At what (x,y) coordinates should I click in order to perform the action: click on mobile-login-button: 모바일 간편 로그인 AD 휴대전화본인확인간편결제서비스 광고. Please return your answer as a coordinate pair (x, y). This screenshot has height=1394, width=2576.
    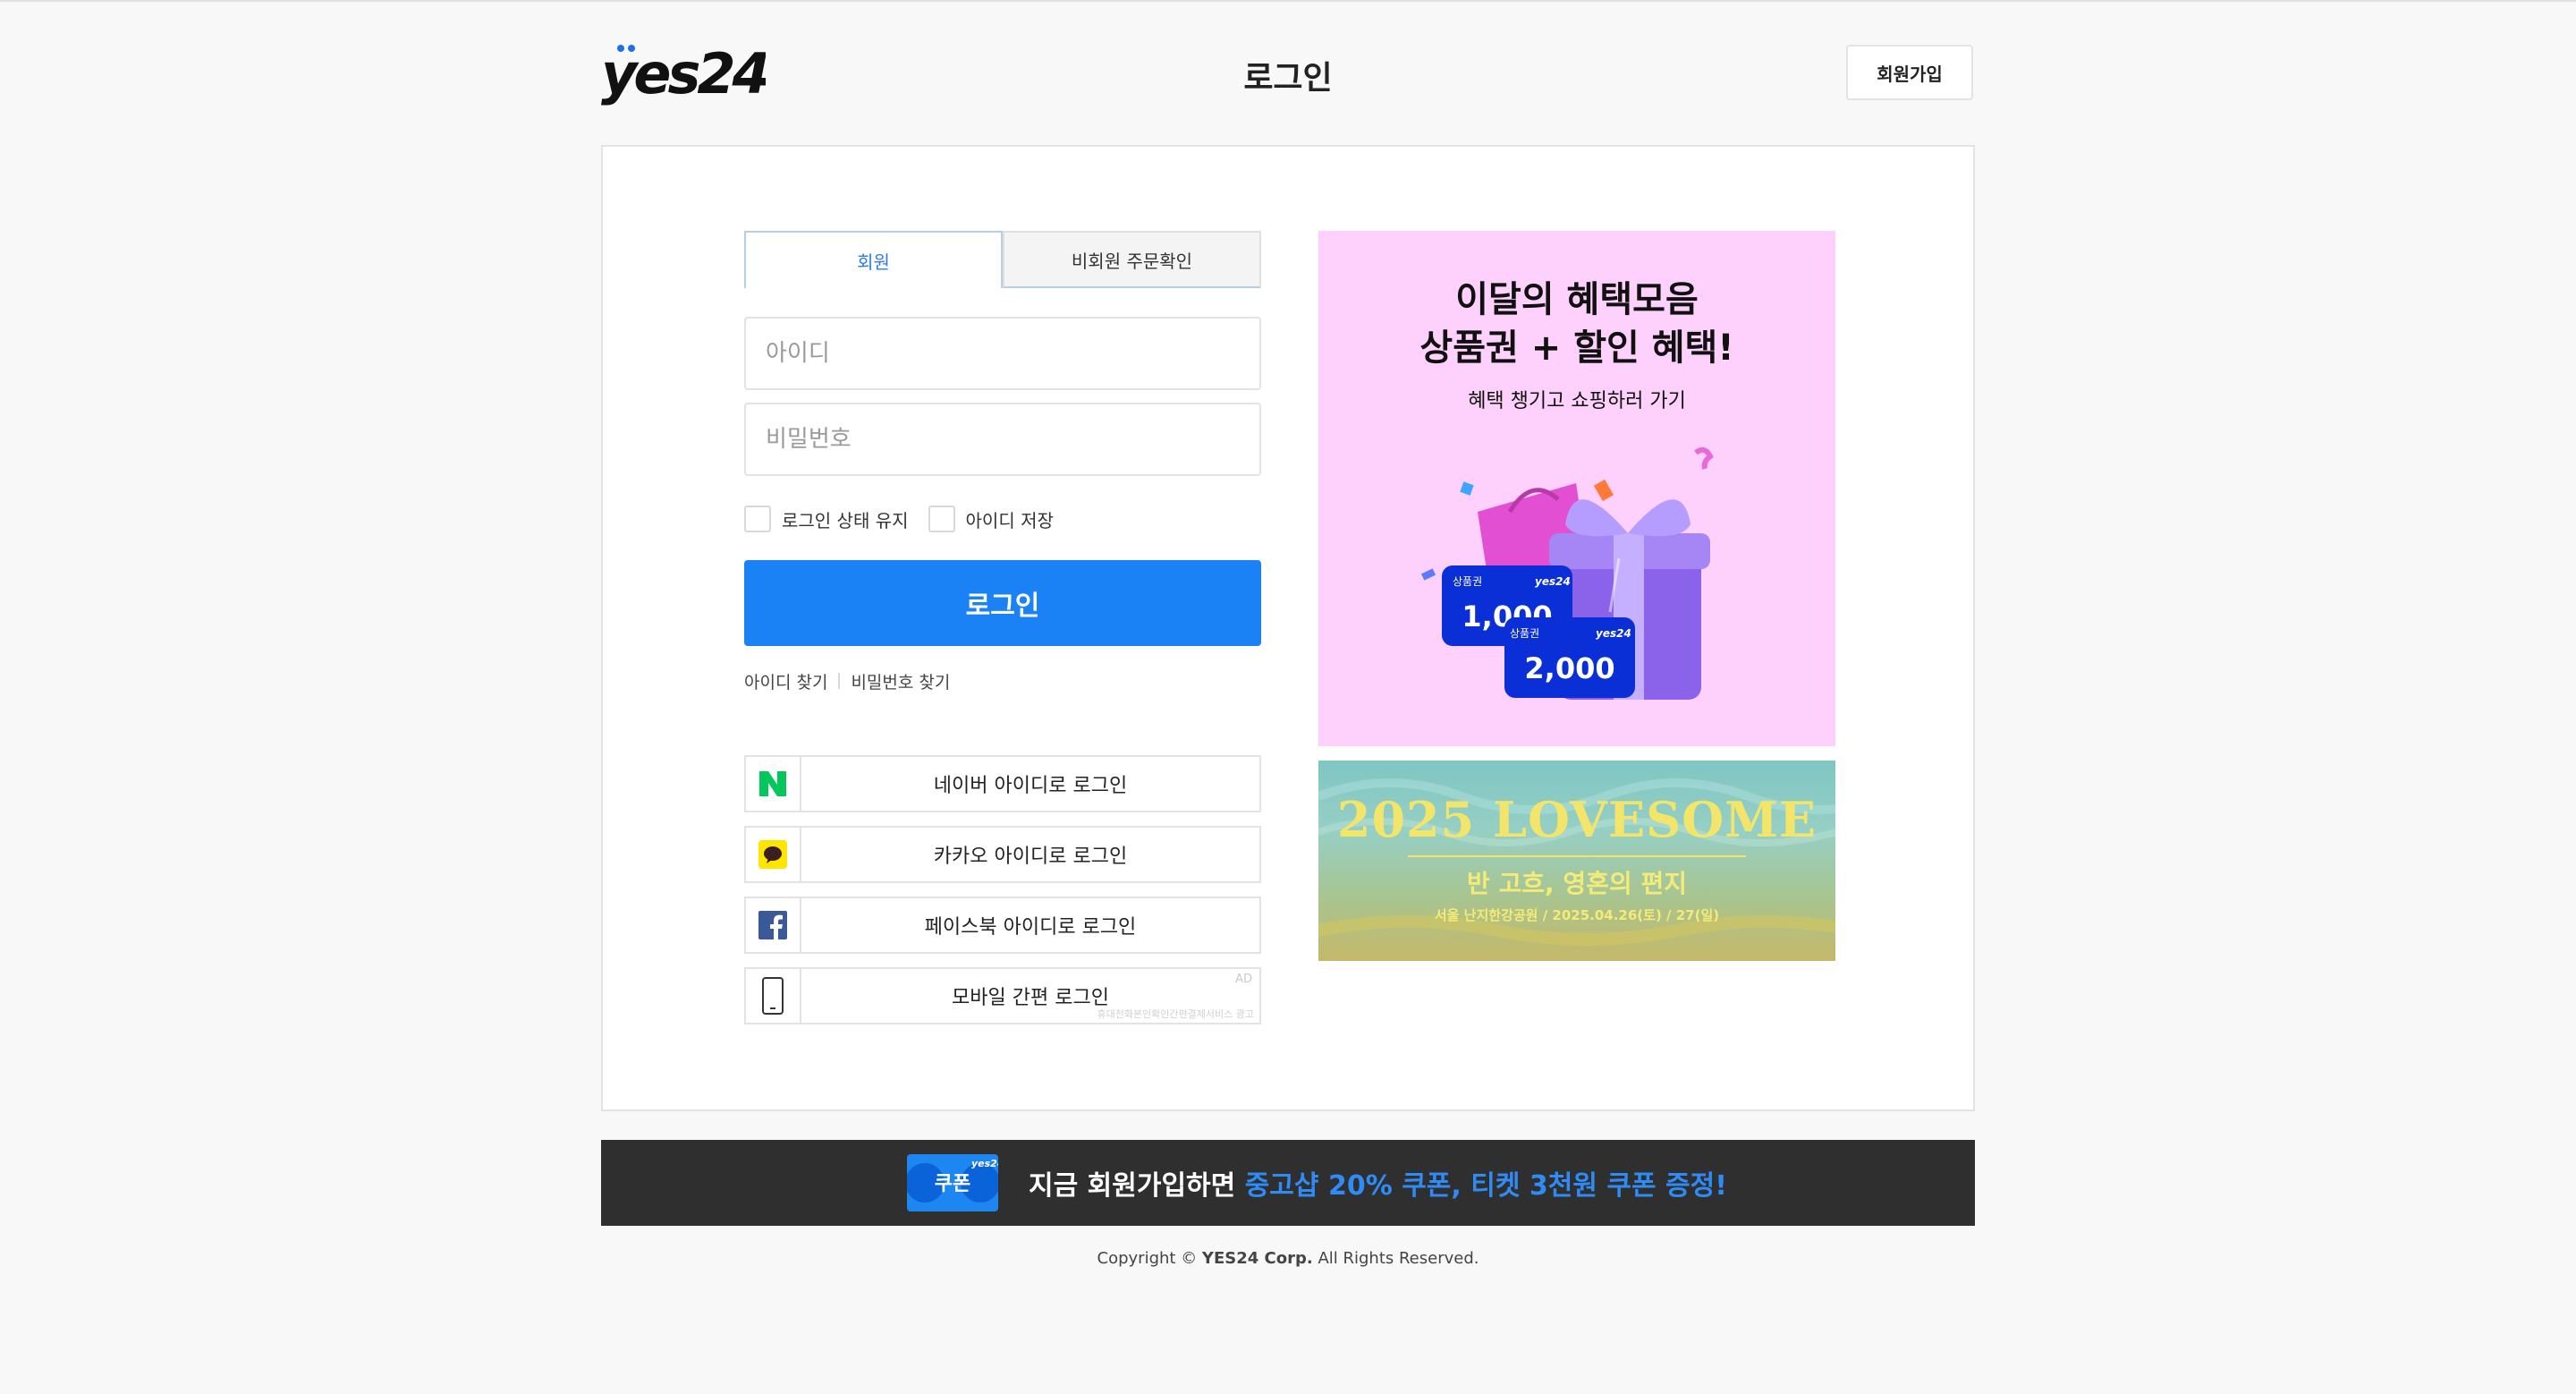
    Looking at the image, I should click on (1002, 996).